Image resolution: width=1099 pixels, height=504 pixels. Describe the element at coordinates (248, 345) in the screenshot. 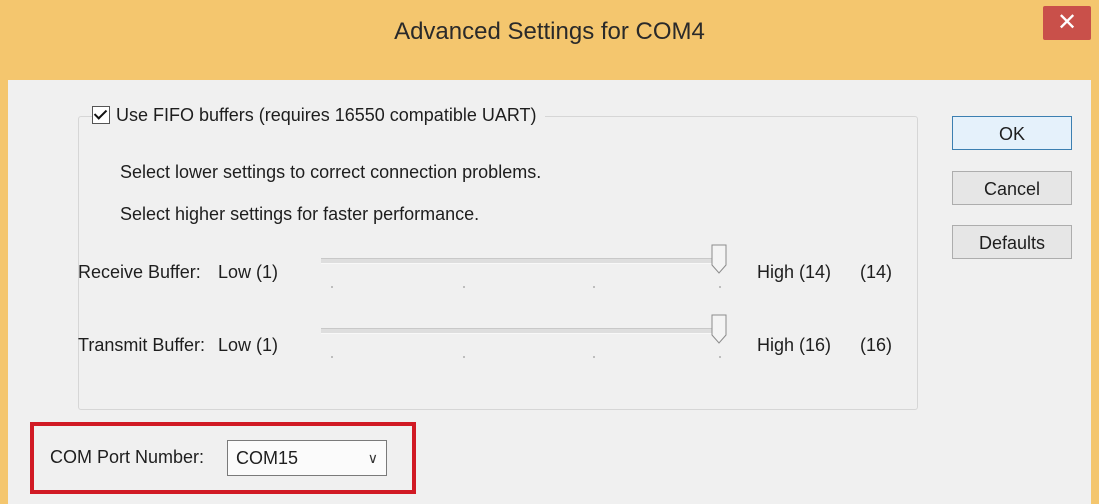

I see `transmit-low-label: Low (1)` at that location.